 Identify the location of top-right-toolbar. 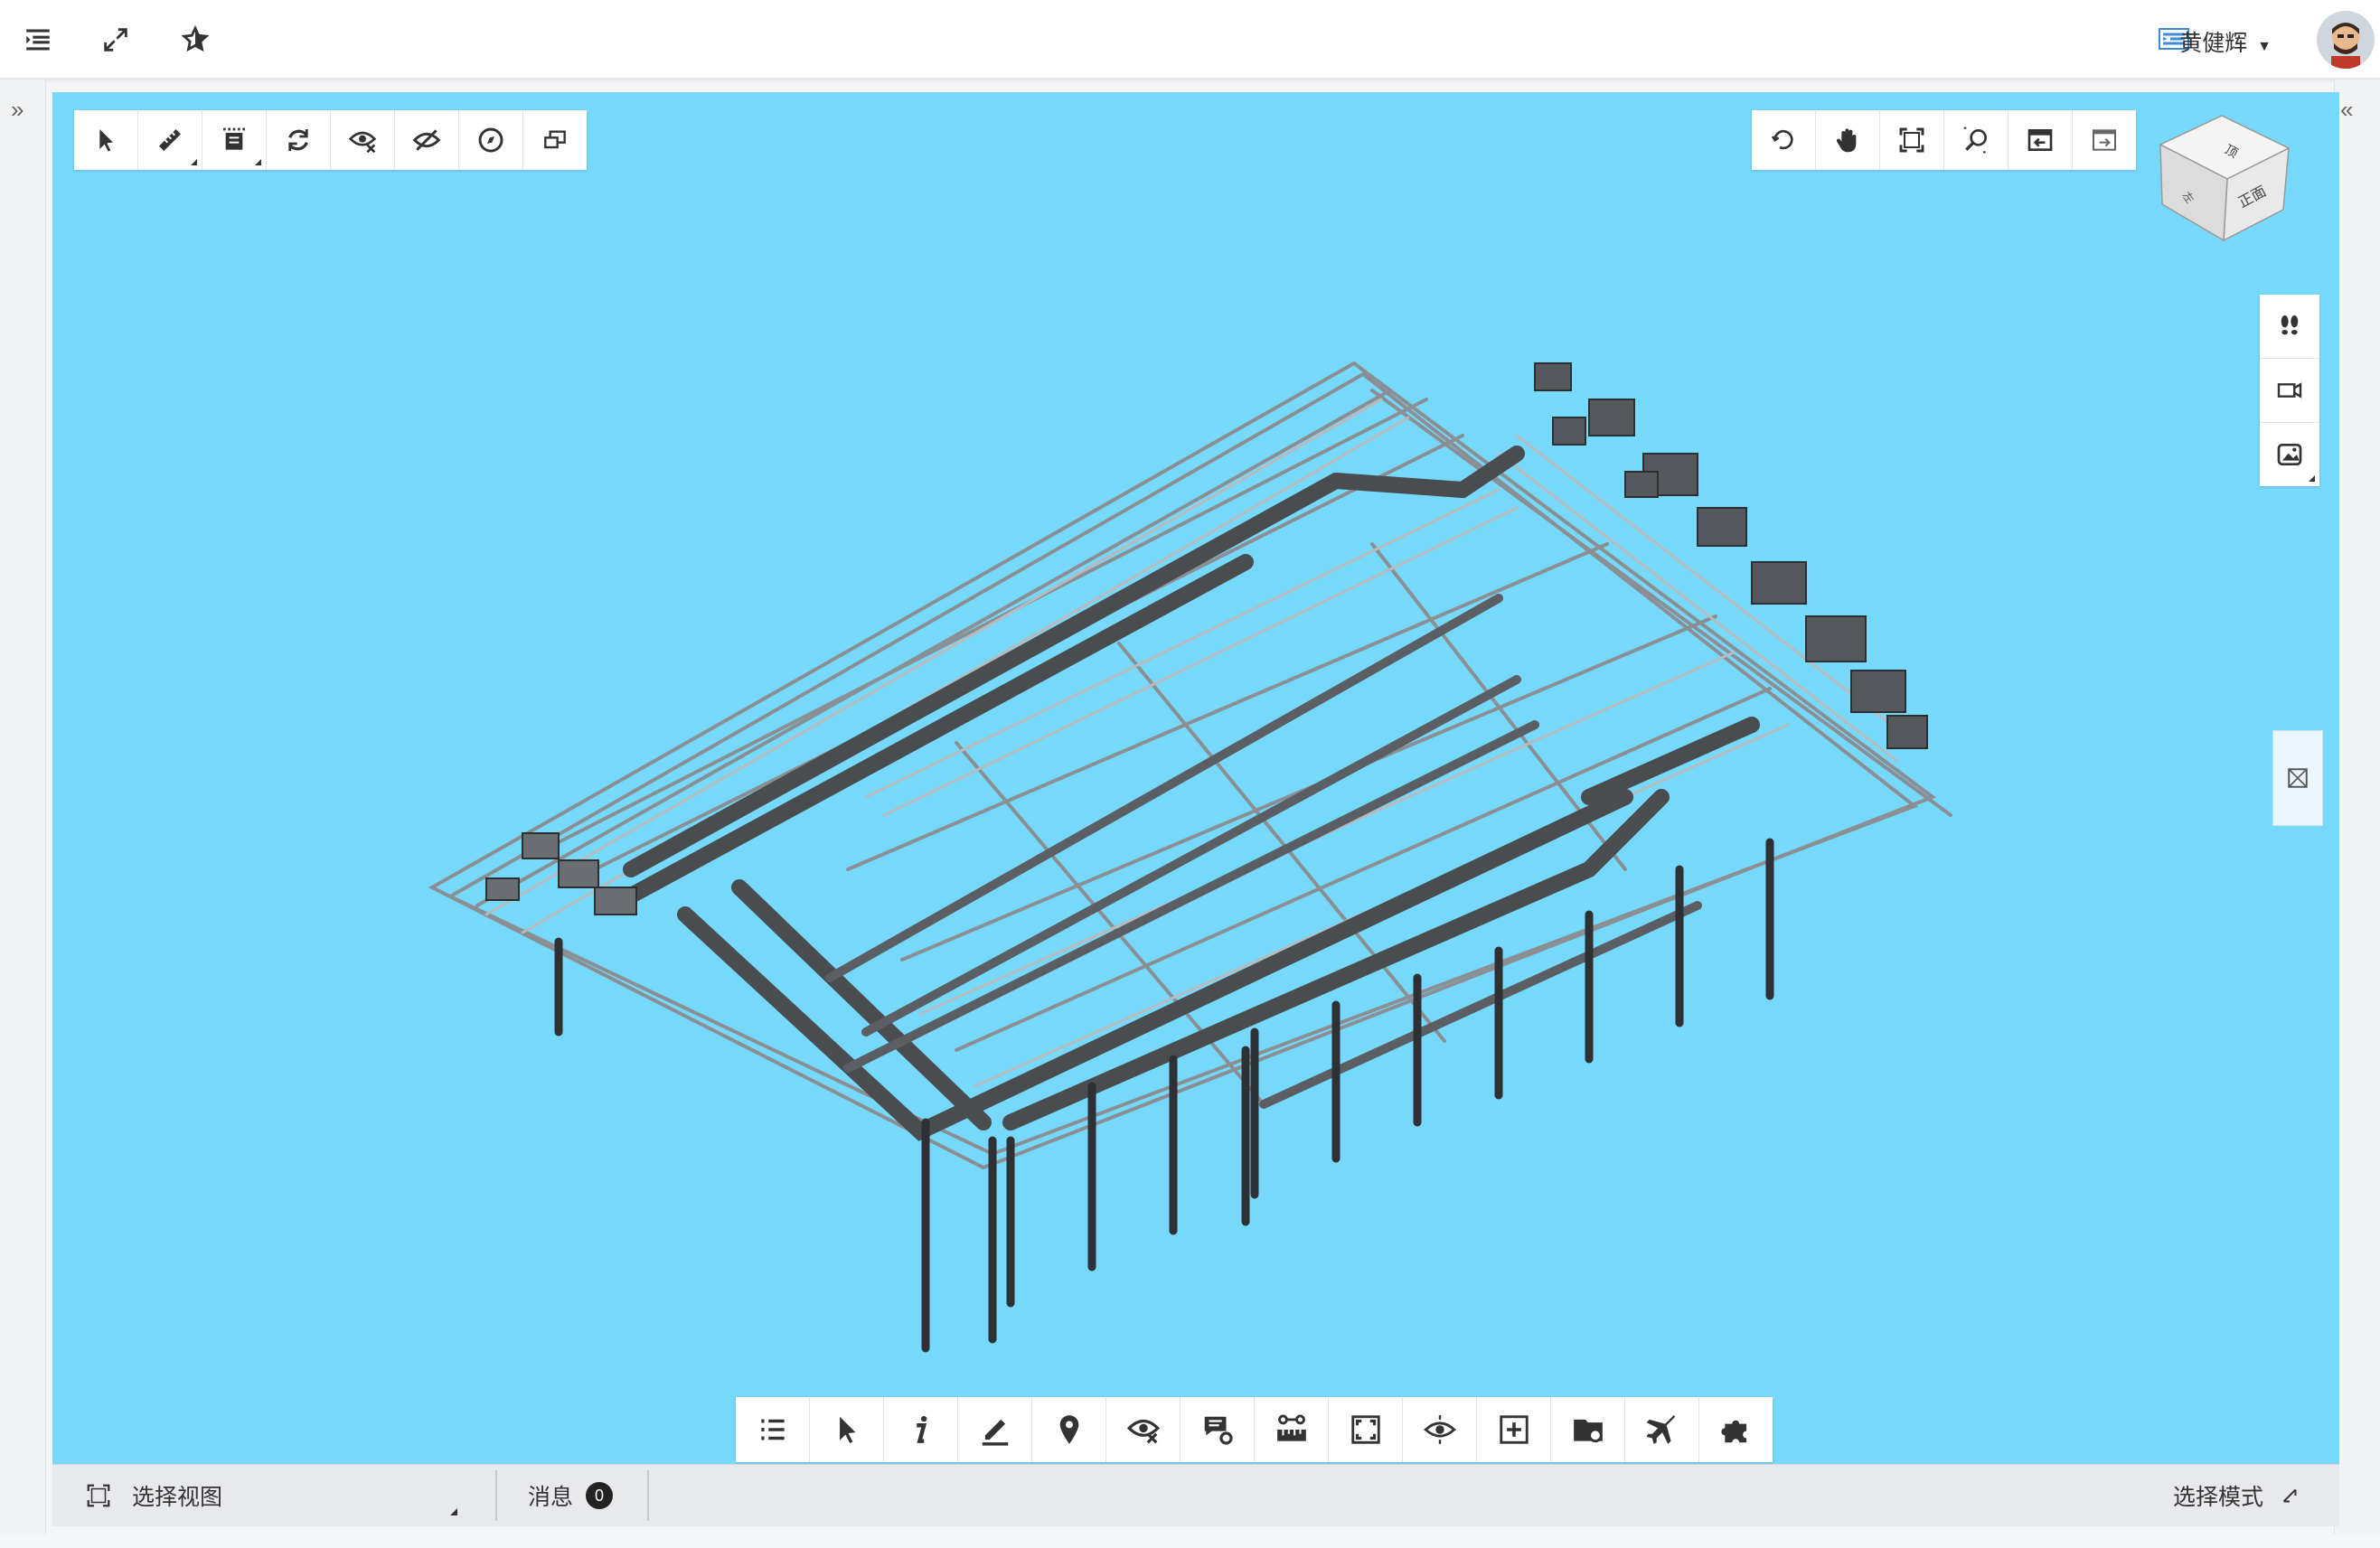
(1944, 140).